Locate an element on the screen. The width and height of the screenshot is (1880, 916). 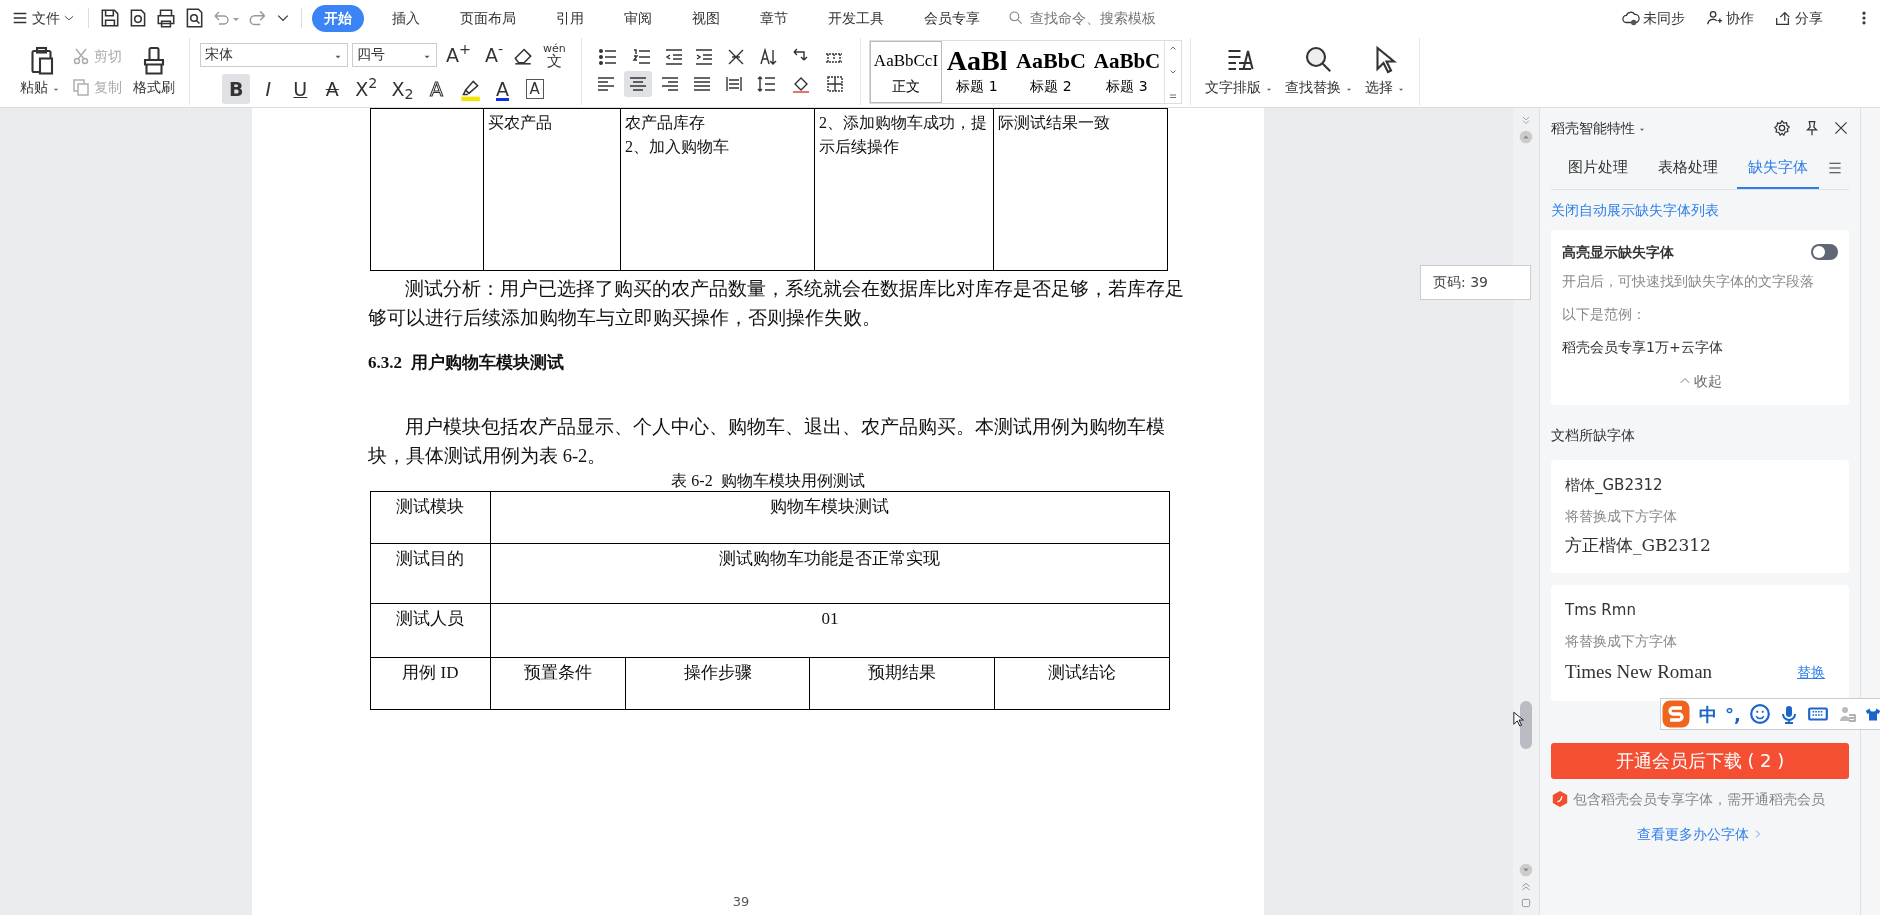
table-cell: 操作步骤 is located at coordinates (717, 683).